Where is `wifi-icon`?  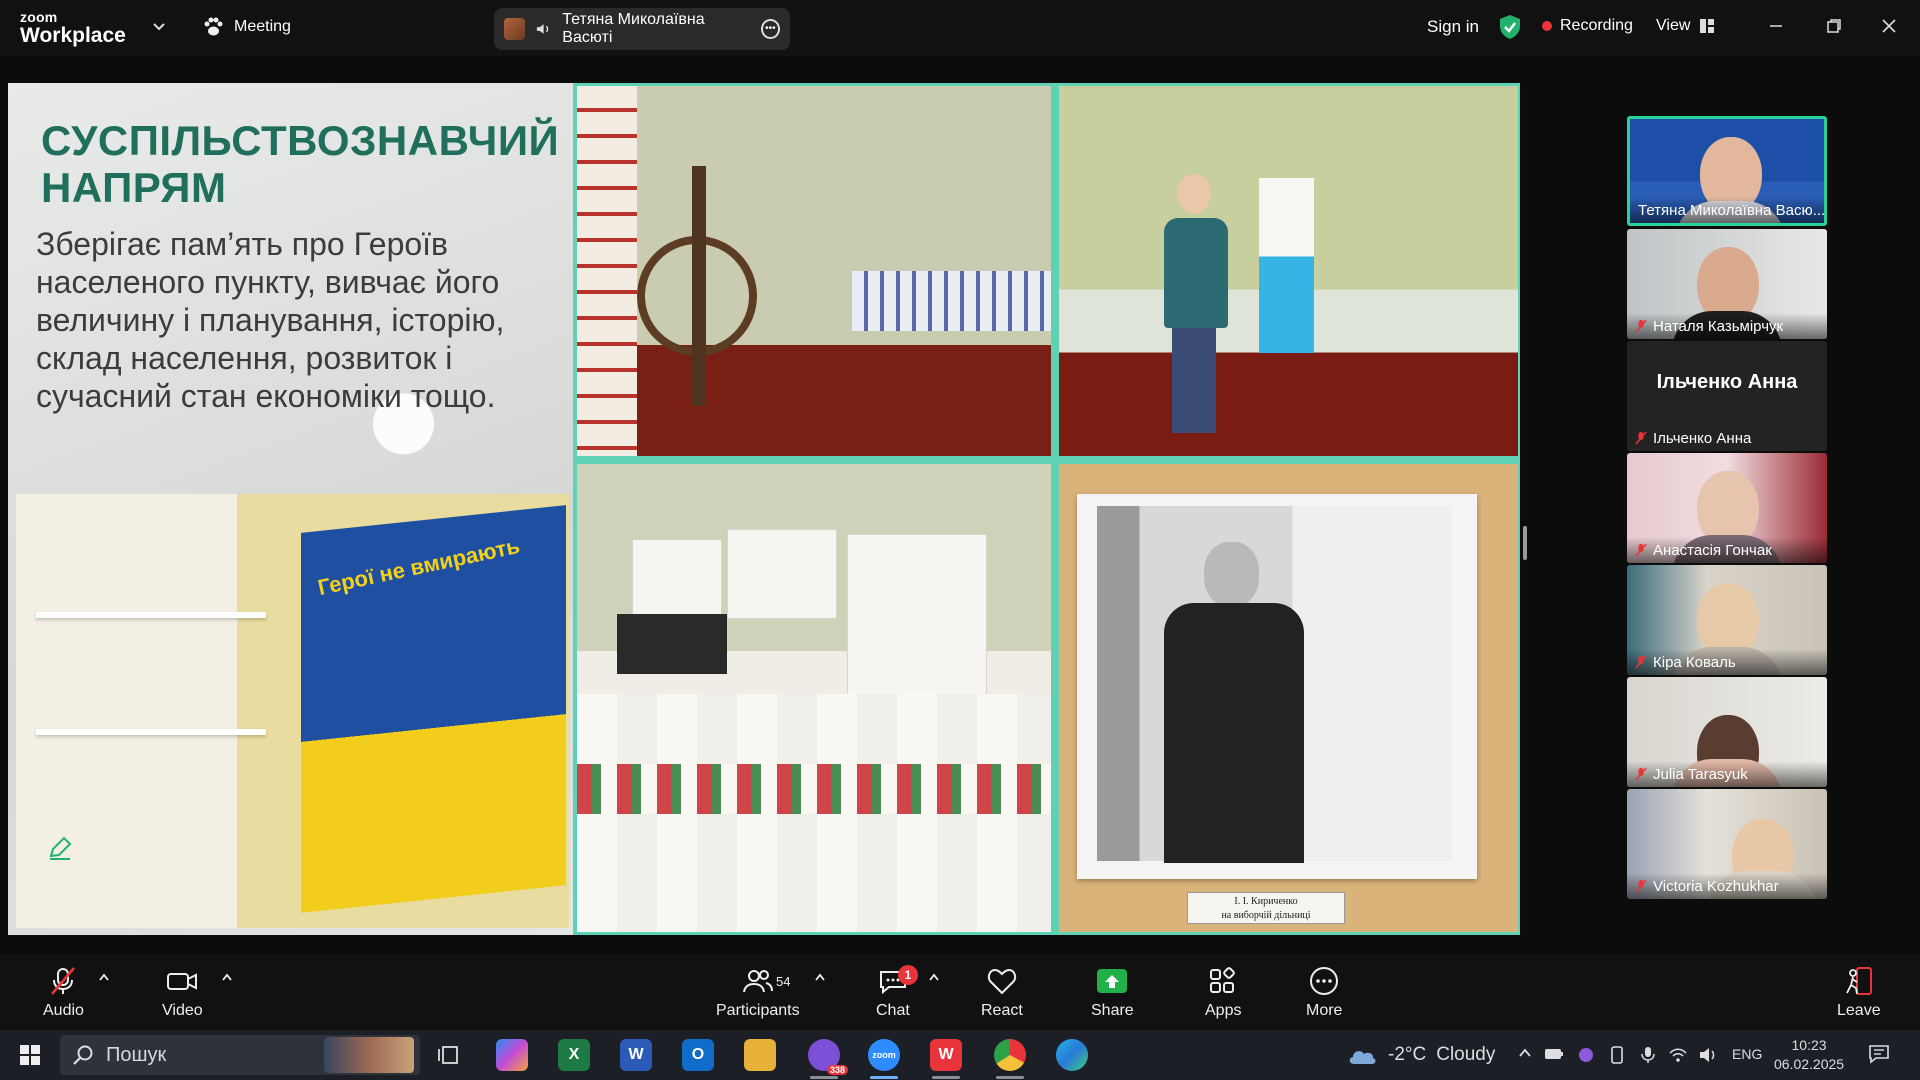
wifi-icon is located at coordinates (1678, 1055).